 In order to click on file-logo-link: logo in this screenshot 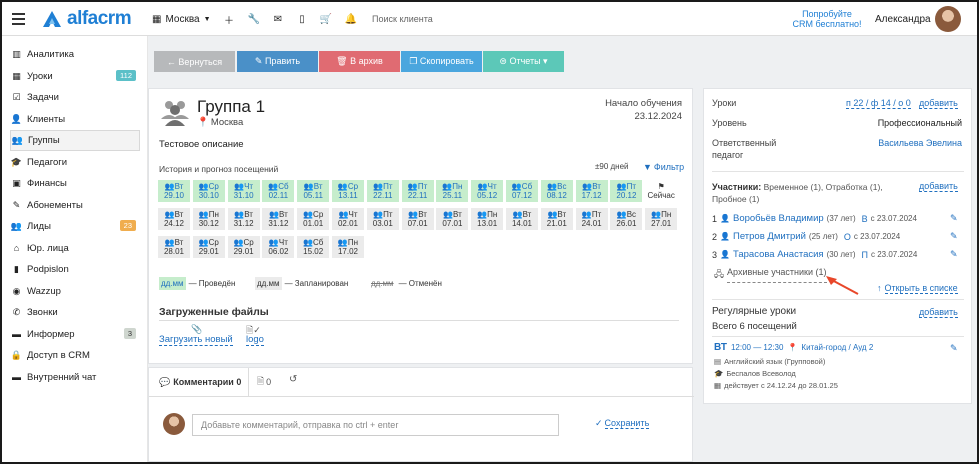, I will do `click(255, 340)`.